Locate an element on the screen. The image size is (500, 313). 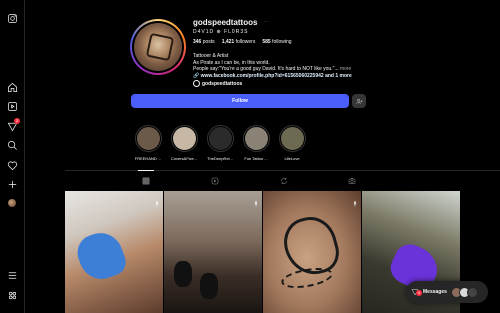
instagram-logo-icon is located at coordinates (12, 18).